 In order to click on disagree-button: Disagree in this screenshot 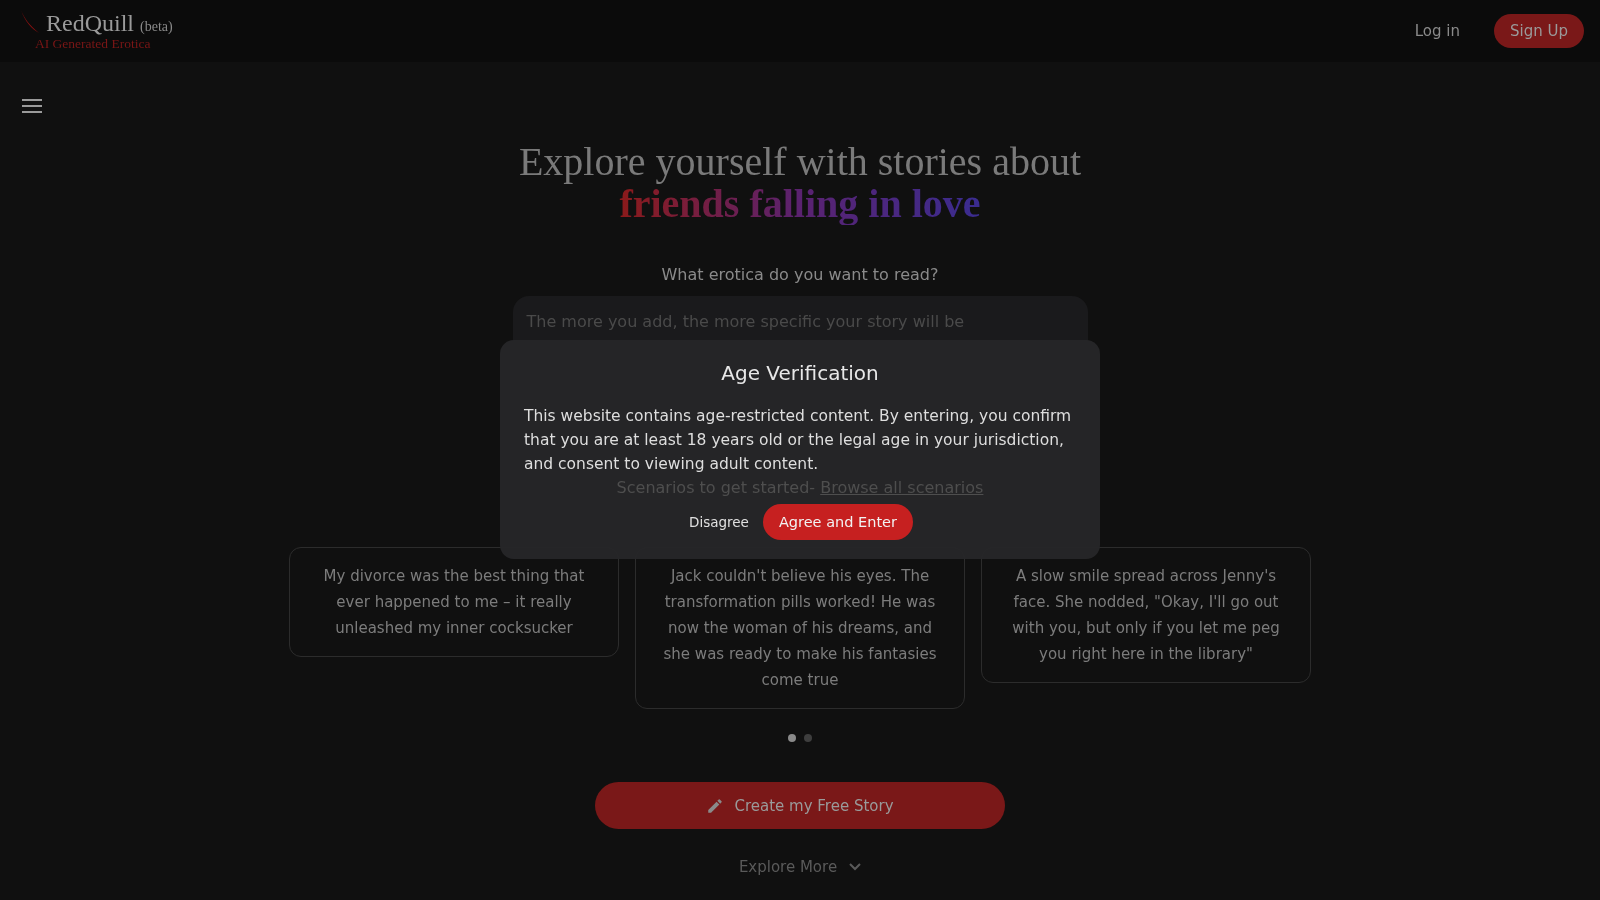, I will do `click(719, 522)`.